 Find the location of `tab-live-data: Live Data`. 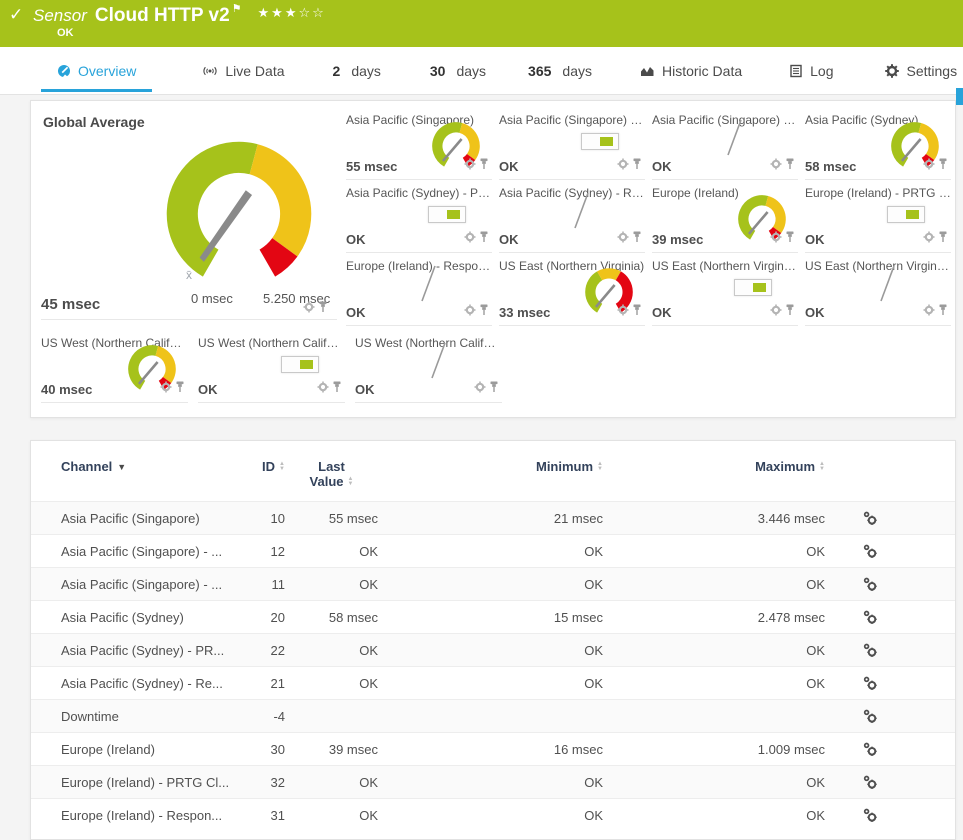

tab-live-data: Live Data is located at coordinates (243, 70).